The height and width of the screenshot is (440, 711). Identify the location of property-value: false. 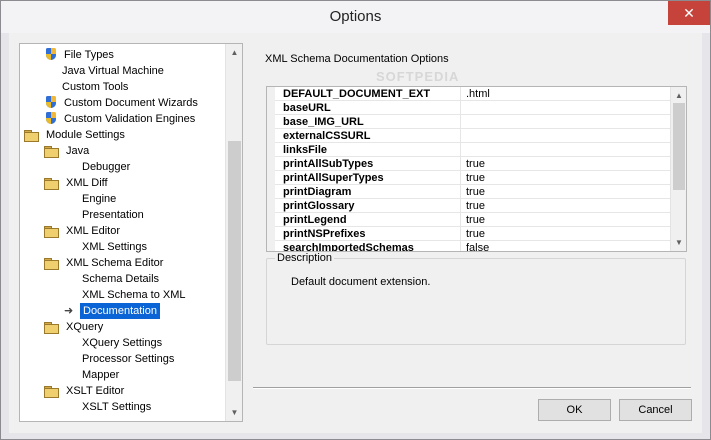
(566, 246).